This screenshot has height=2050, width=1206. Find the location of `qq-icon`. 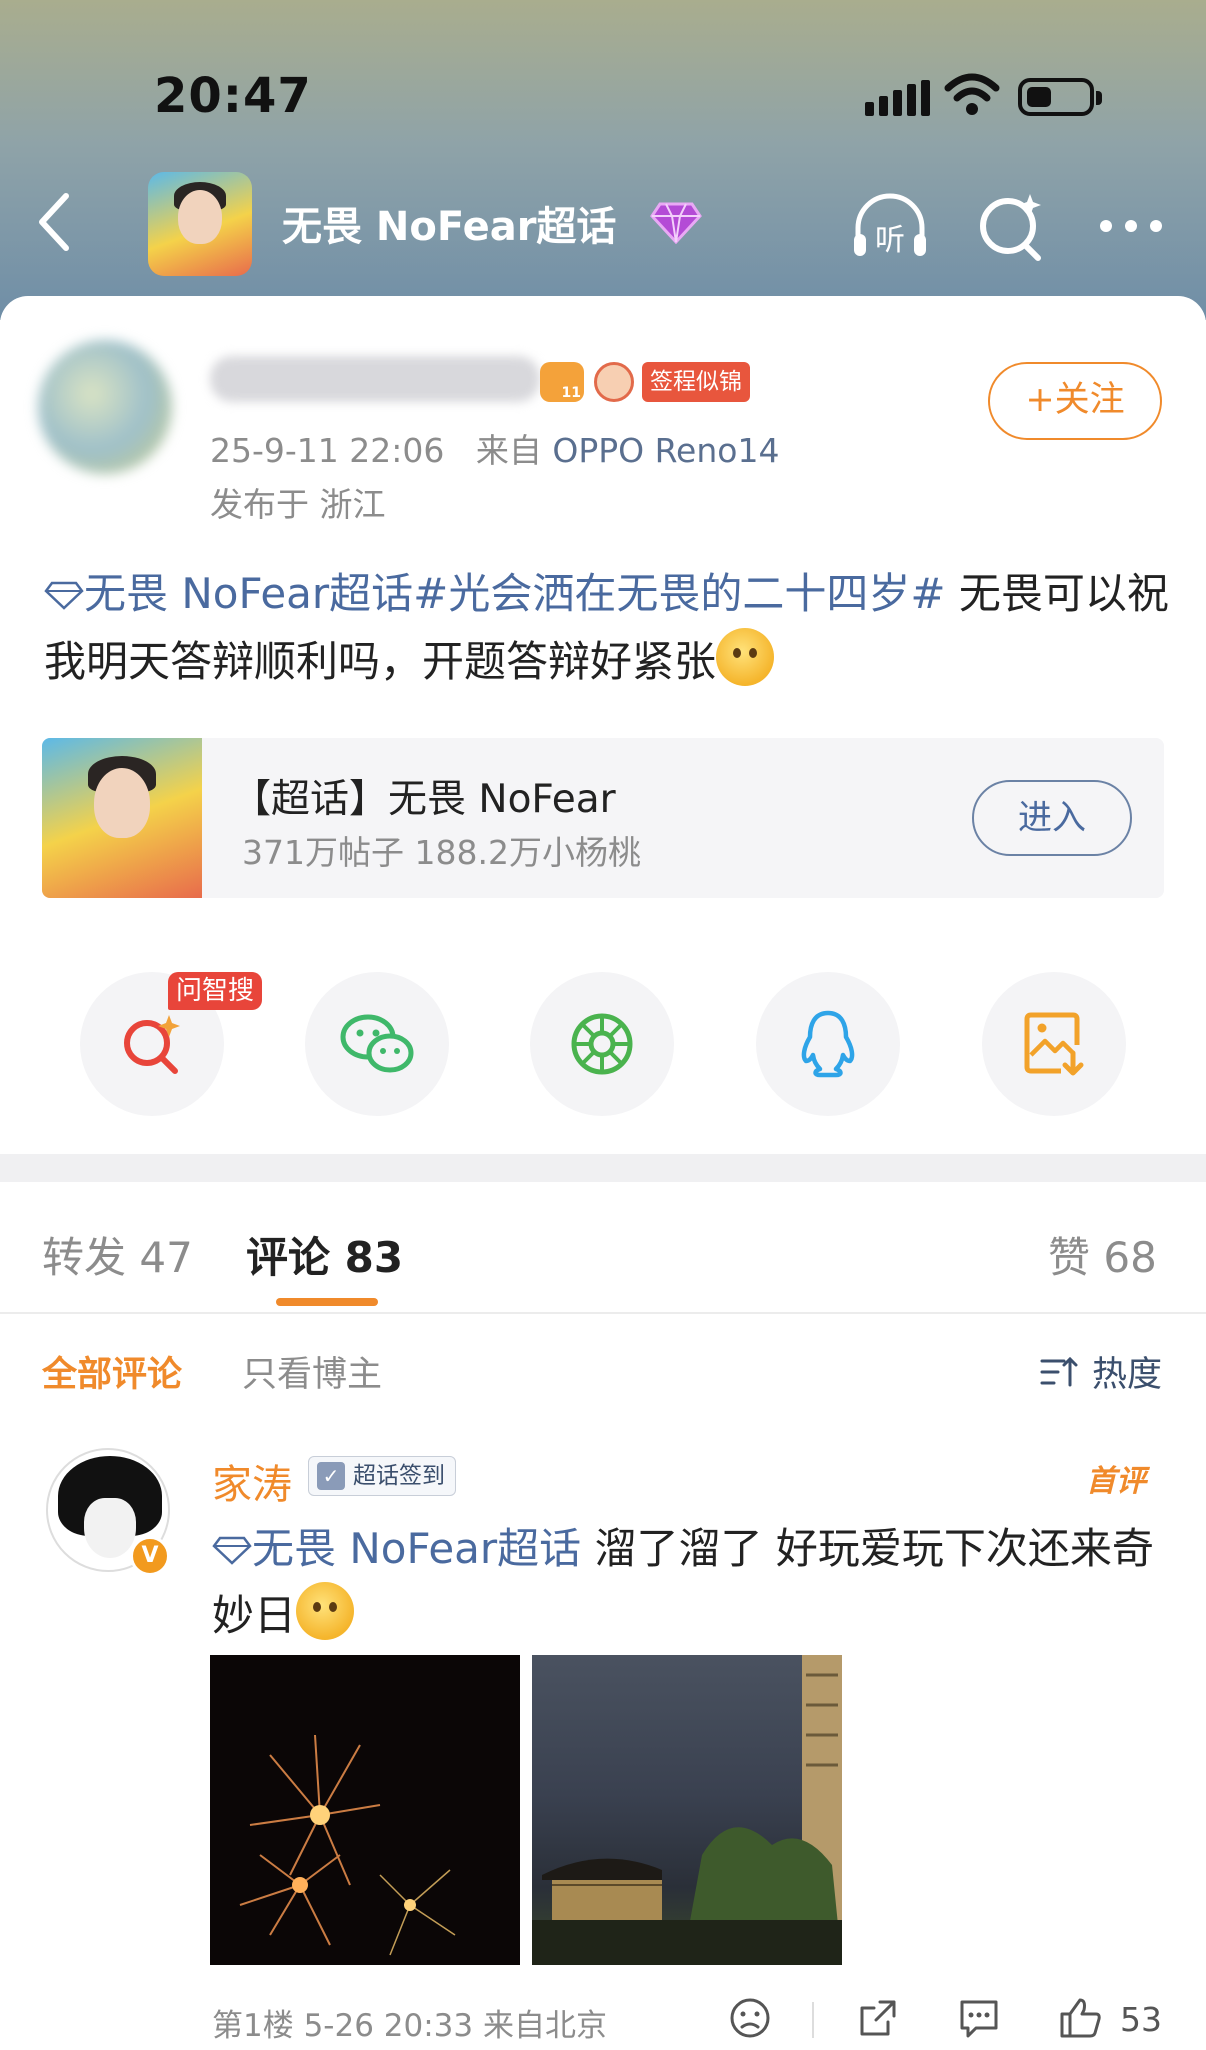

qq-icon is located at coordinates (828, 1044).